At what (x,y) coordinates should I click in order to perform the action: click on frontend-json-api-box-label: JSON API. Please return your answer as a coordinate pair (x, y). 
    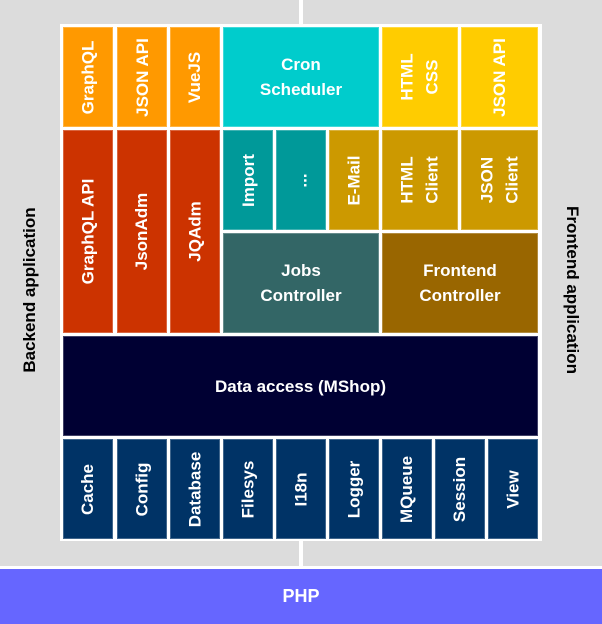
    Looking at the image, I should click on (500, 77).